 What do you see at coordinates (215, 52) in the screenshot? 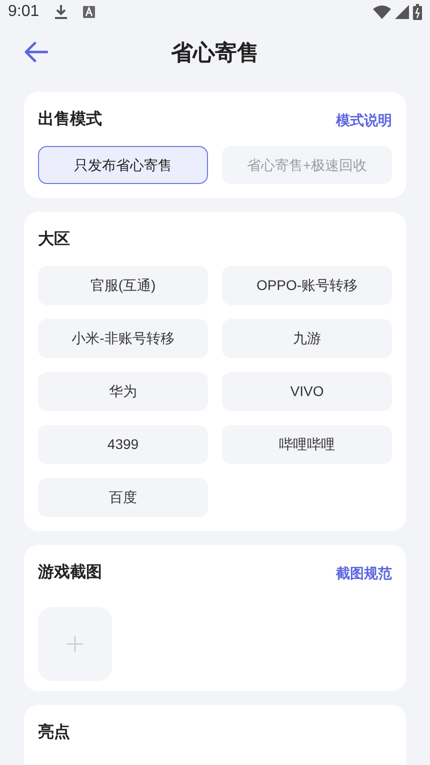
I see `page-title: 省心寄售` at bounding box center [215, 52].